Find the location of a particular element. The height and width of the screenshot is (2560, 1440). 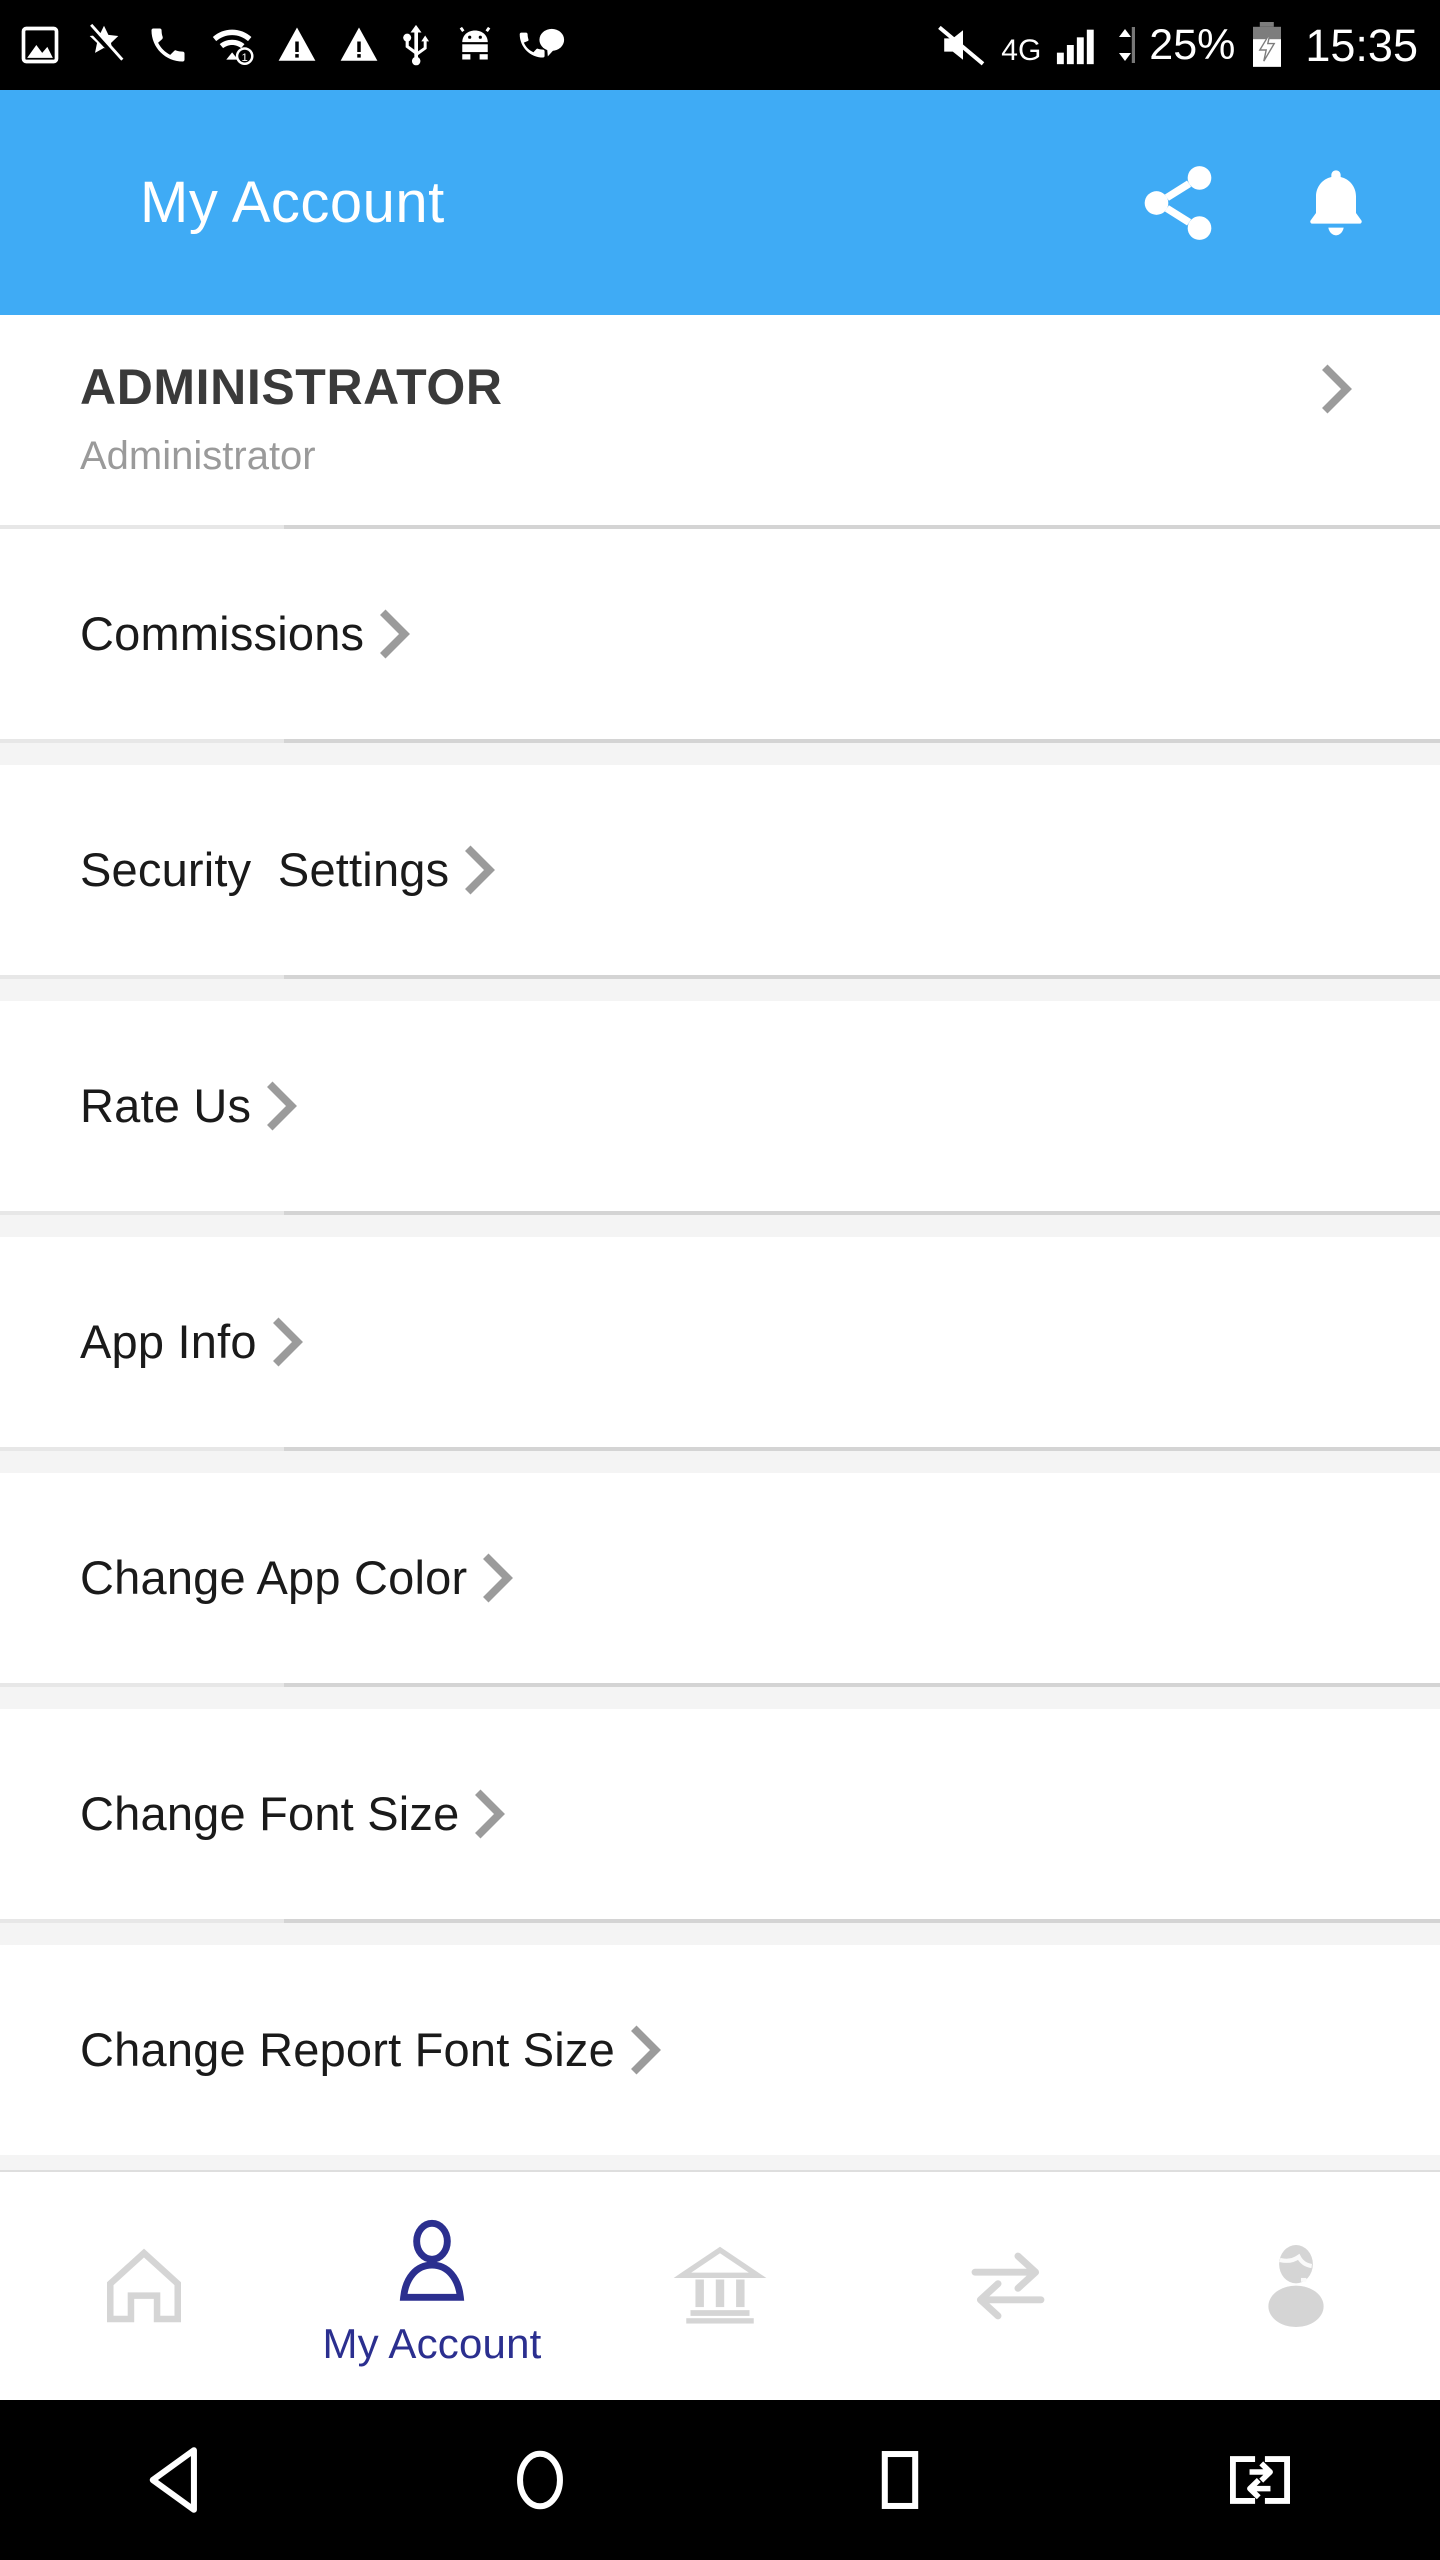

list-item-label: Commissions is located at coordinates (222, 633).